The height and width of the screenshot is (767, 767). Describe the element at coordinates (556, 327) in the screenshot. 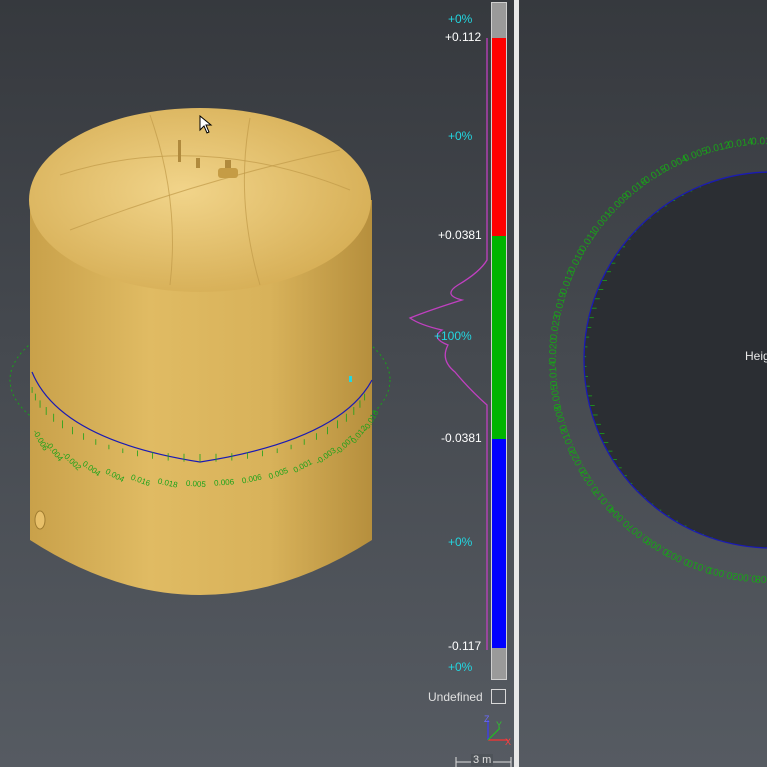

I see `deviation-annotation-label: 0.023` at that location.